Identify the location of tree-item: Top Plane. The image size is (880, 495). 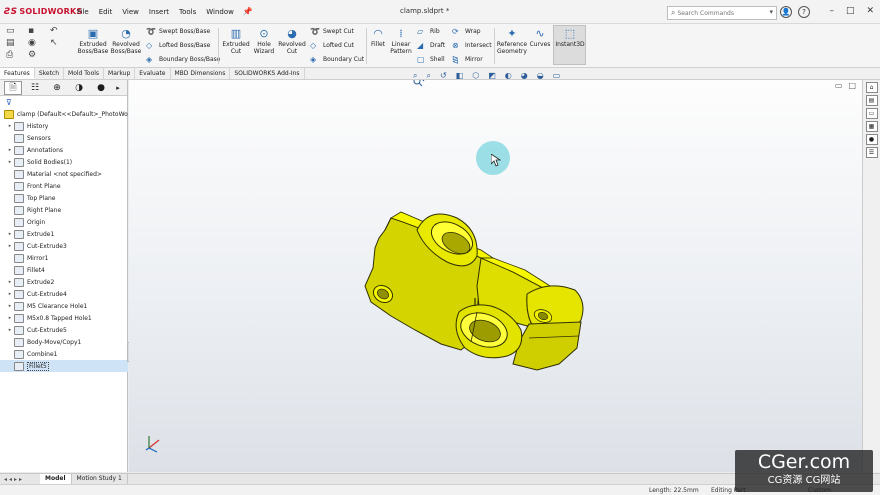
(64, 198).